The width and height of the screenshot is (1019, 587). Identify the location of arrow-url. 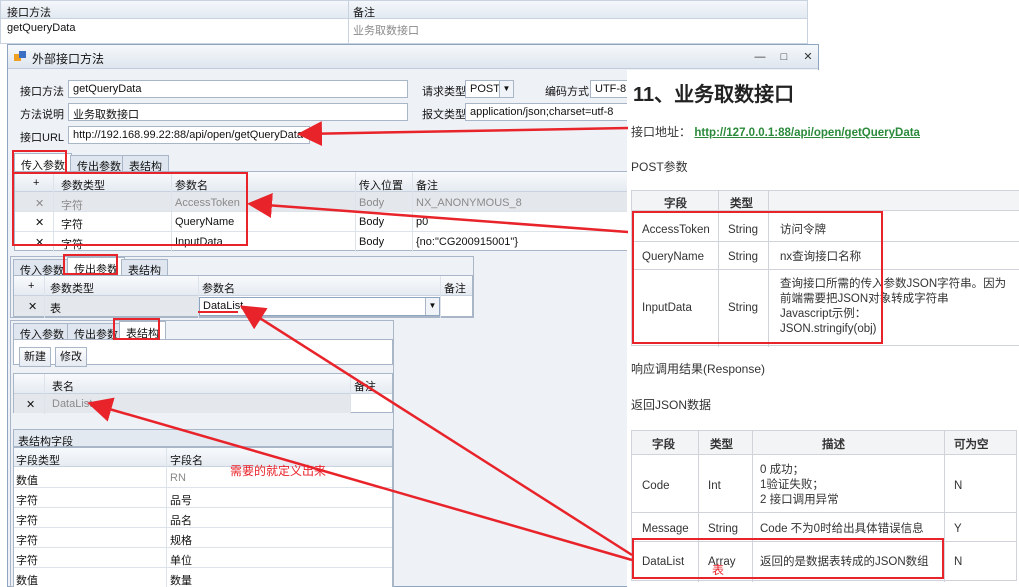
(463, 134).